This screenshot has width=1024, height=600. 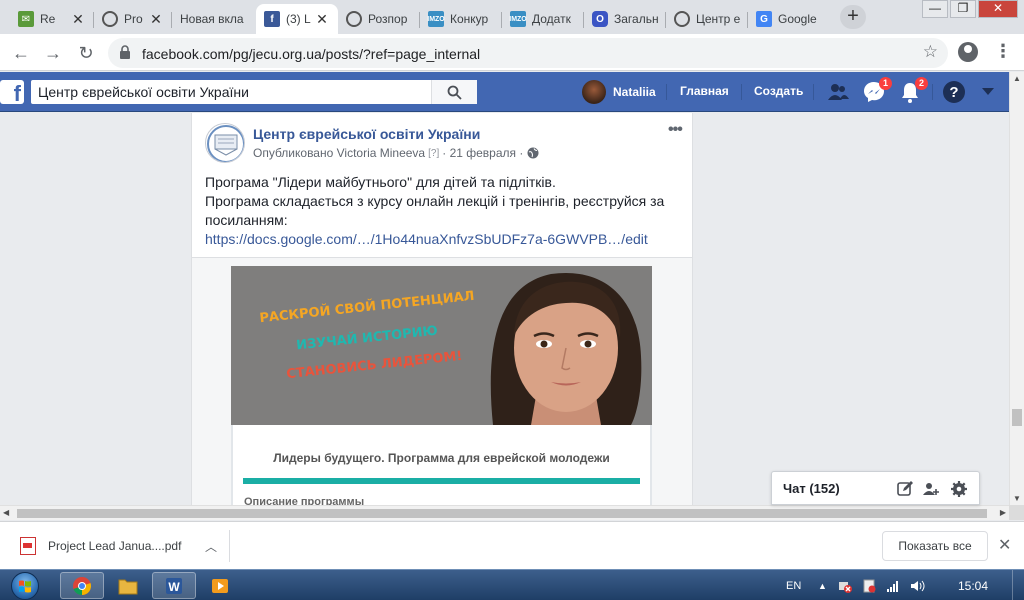 I want to click on windows-taskbar: W EN ▲ 15:04, so click(x=512, y=584).